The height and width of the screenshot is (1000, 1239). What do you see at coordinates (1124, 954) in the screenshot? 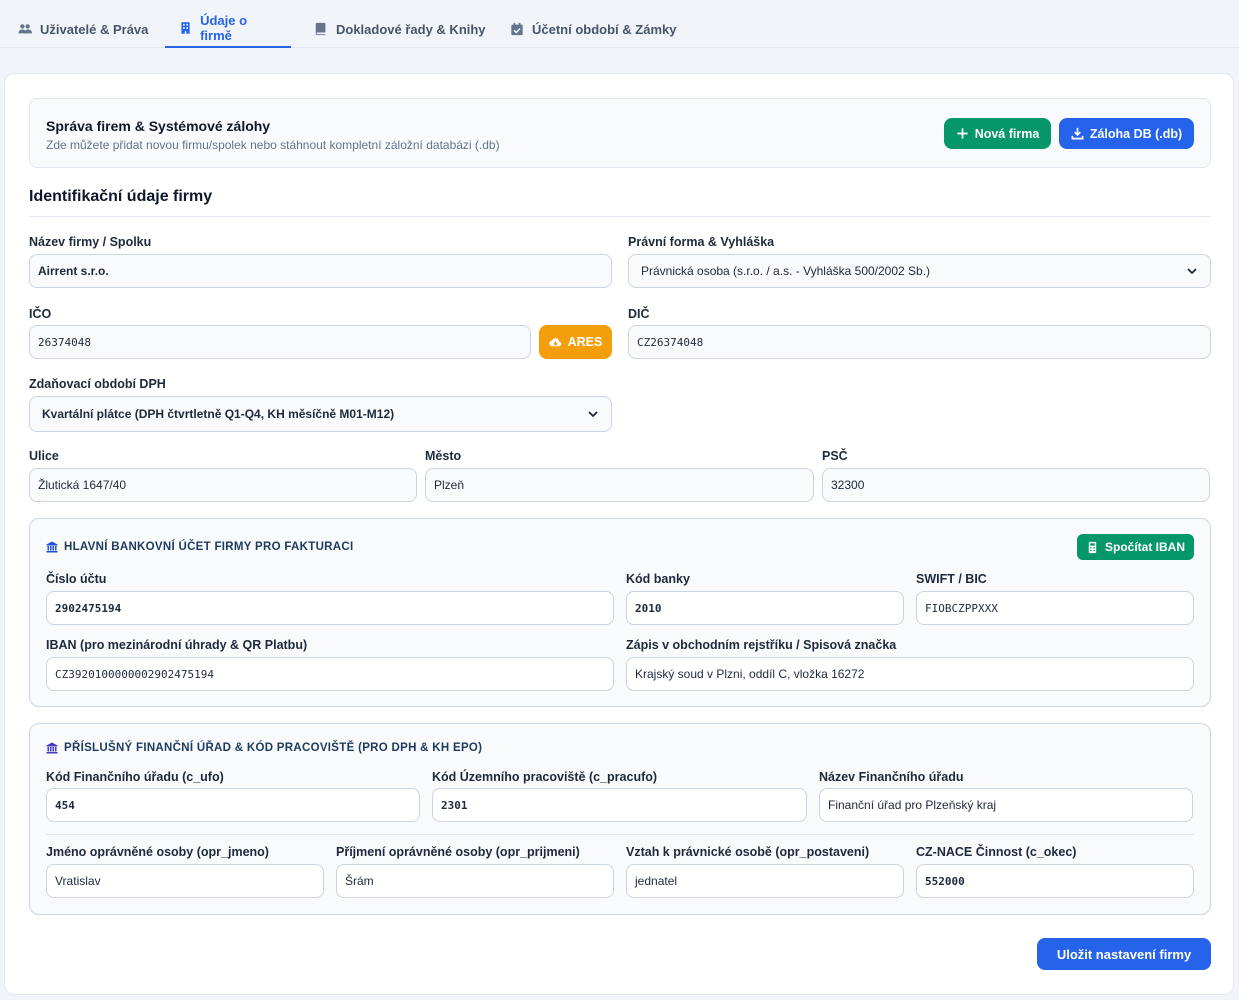
I see `save-company-settings-button: Uložit nastavení firmy` at bounding box center [1124, 954].